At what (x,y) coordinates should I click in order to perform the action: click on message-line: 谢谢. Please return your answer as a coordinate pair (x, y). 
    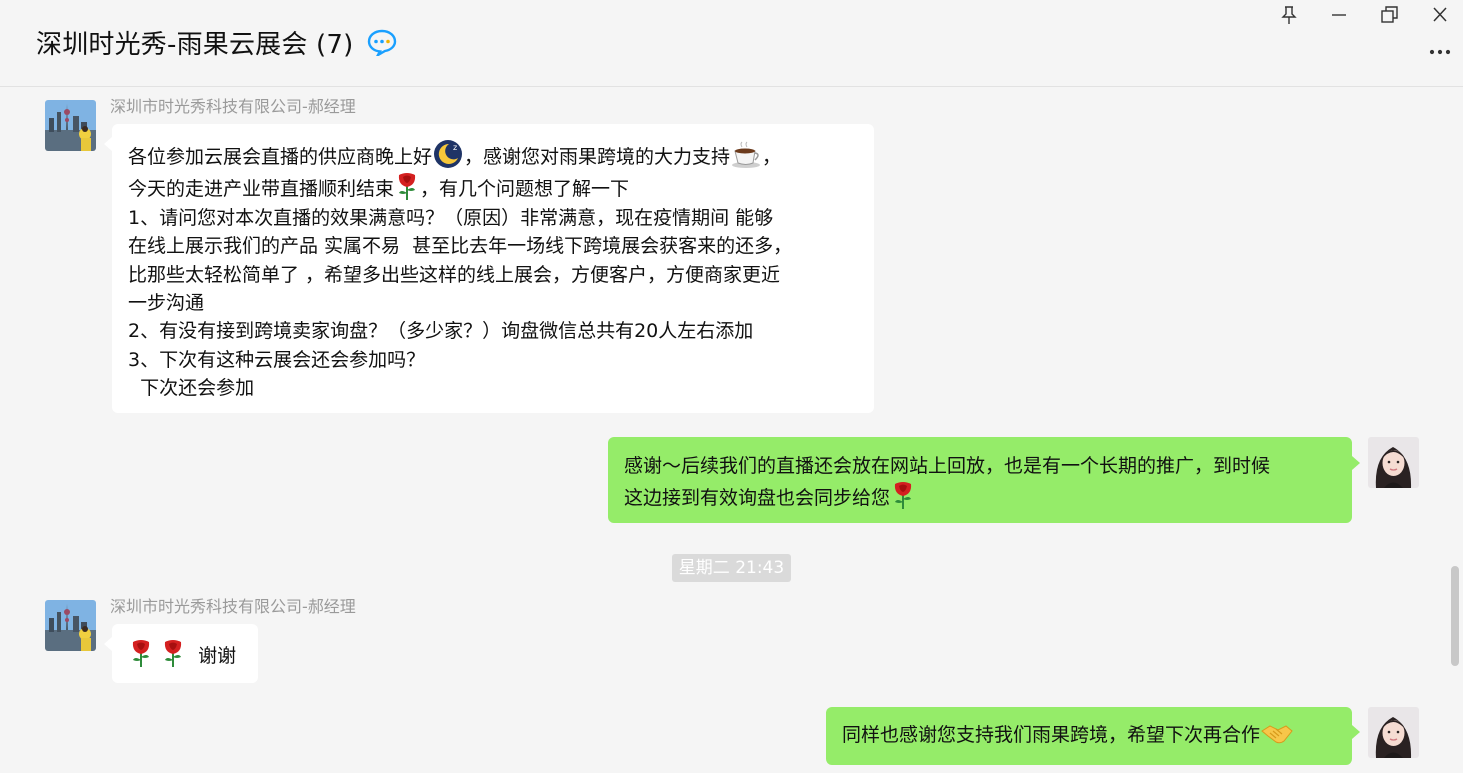
    Looking at the image, I should click on (185, 654).